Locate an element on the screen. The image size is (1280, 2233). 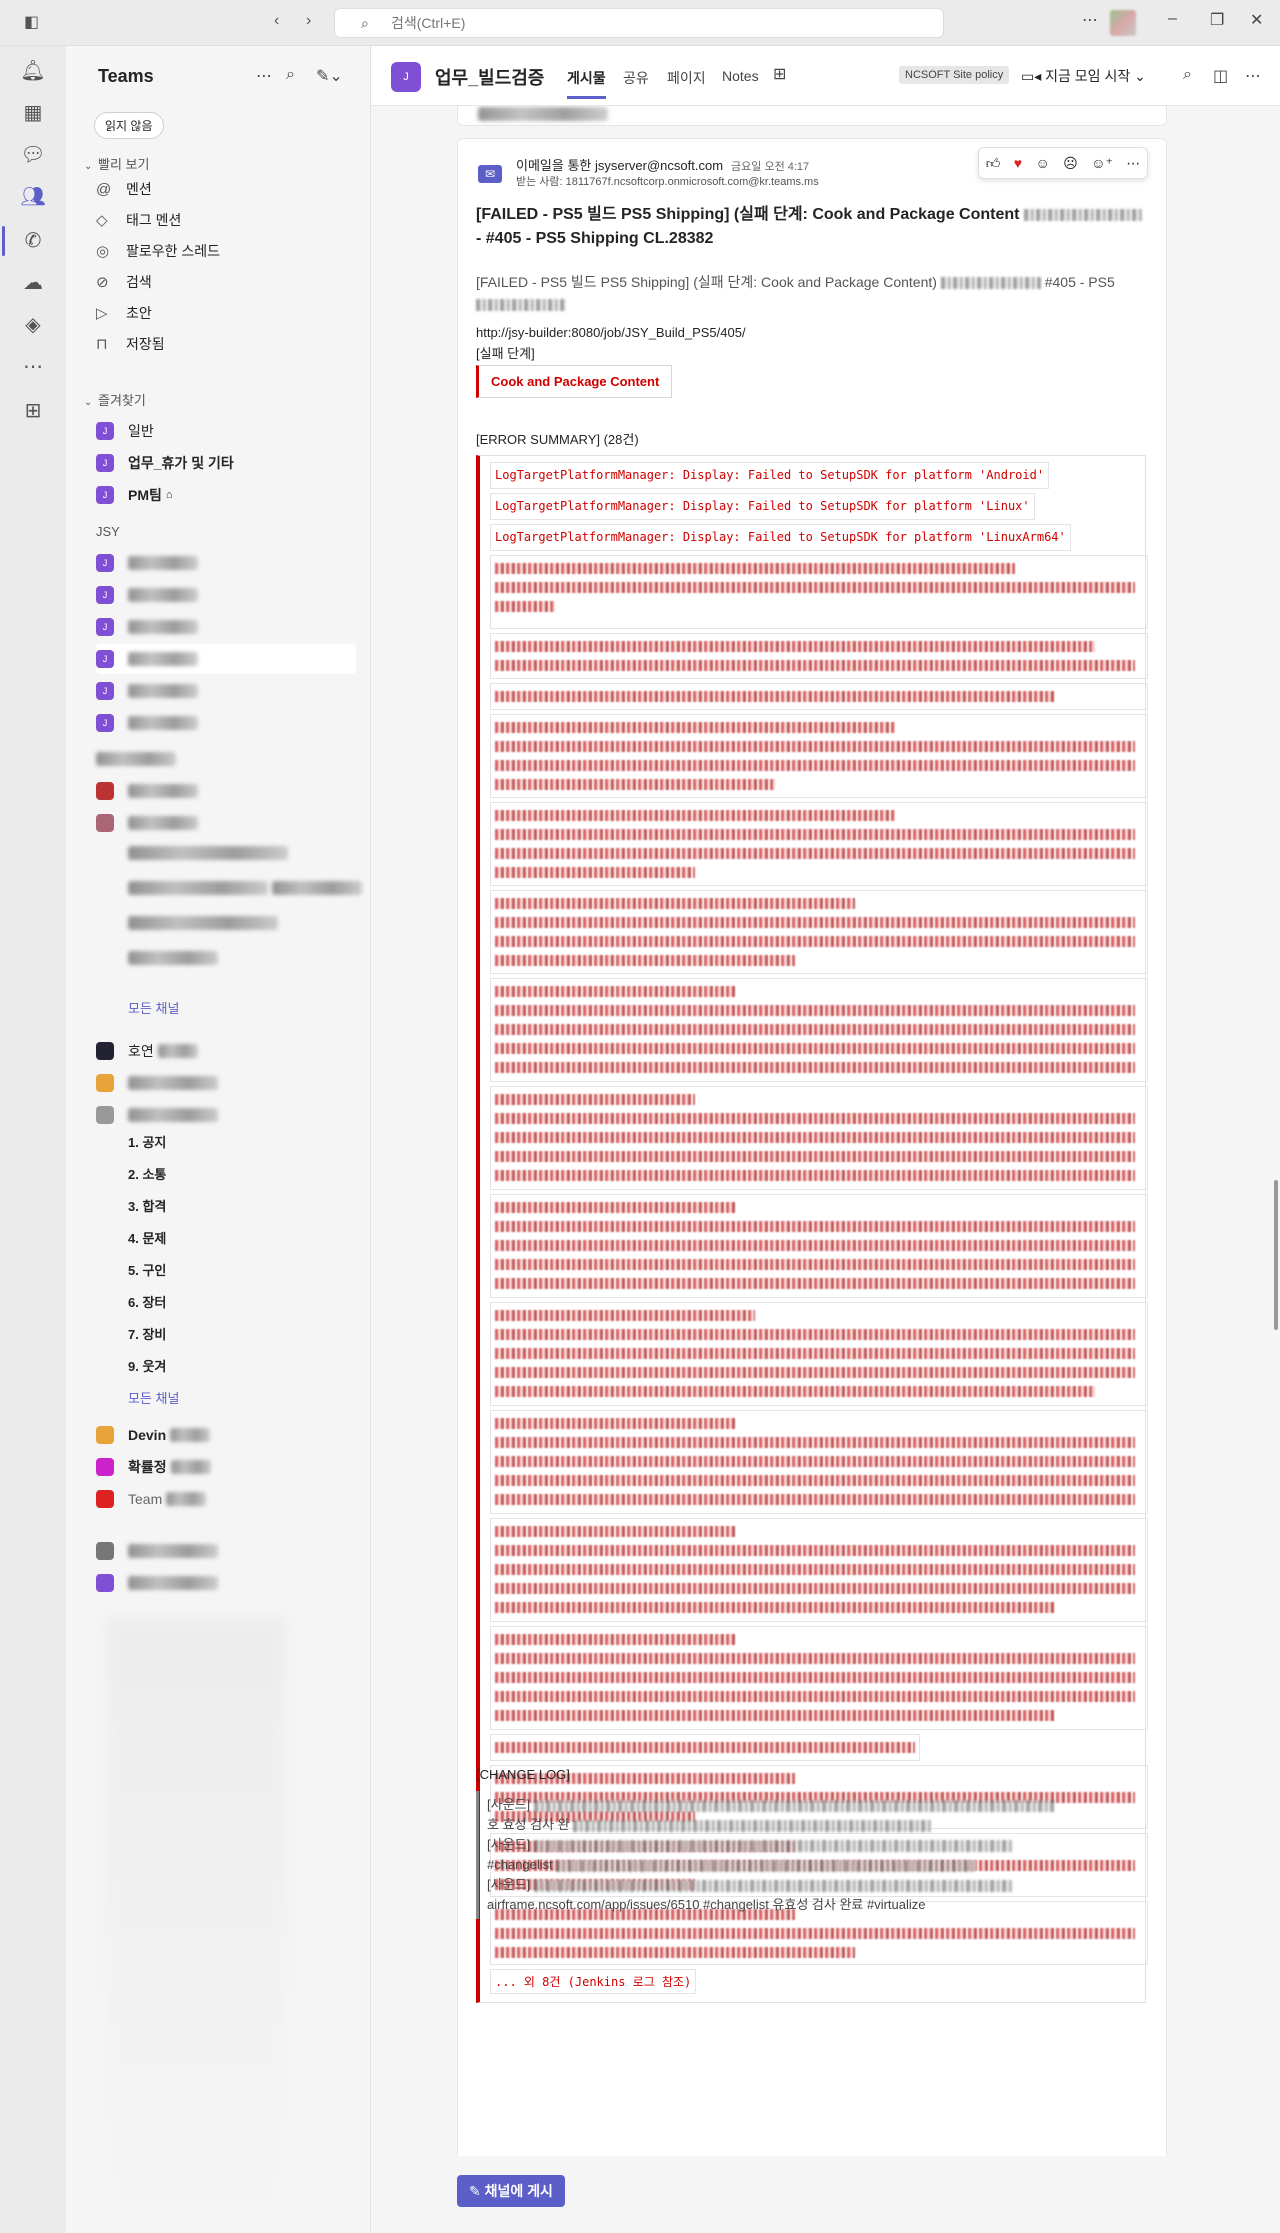
copilot-icon: ◈ is located at coordinates (33, 324).